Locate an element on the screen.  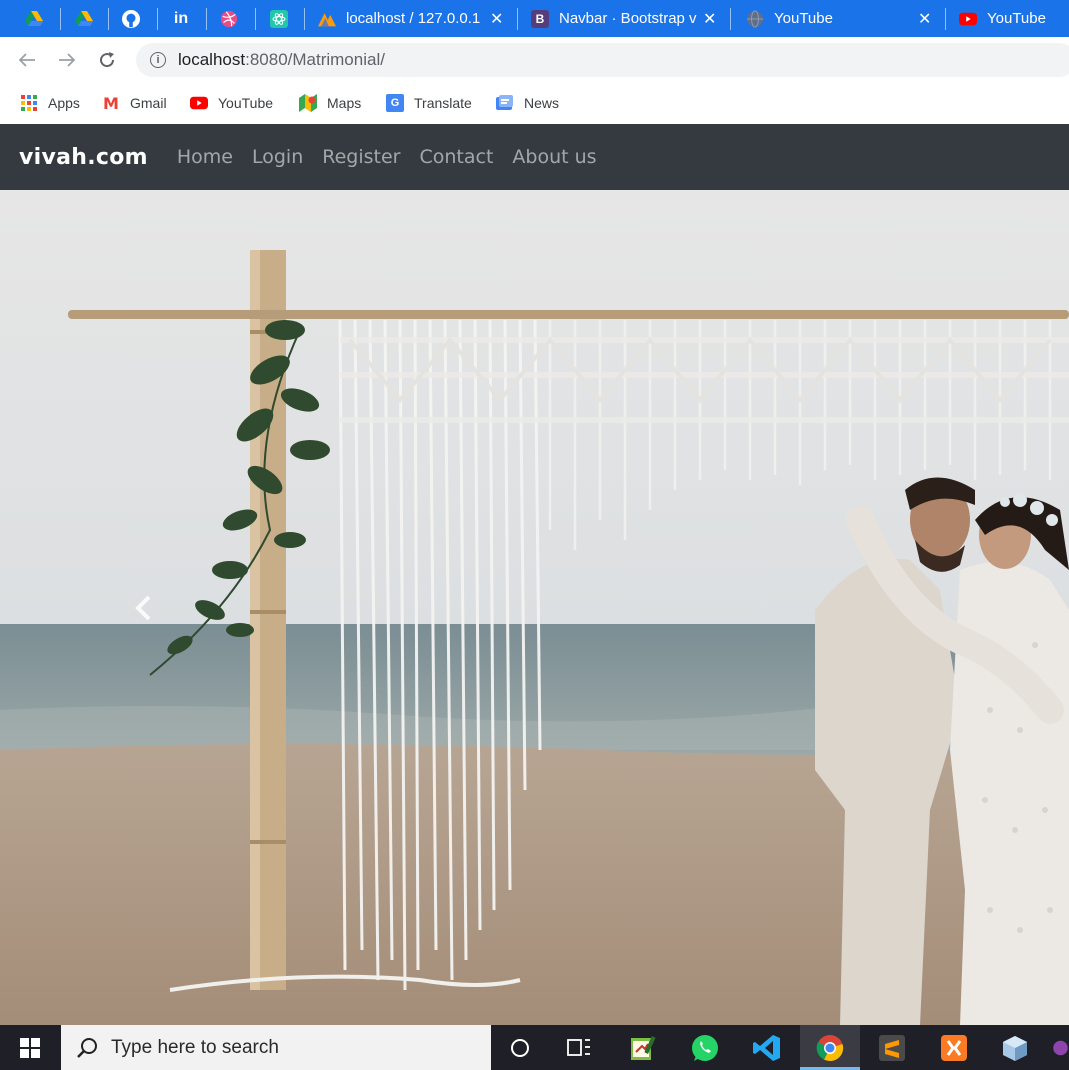
bookmark-label: YouTube is located at coordinates (246, 103).